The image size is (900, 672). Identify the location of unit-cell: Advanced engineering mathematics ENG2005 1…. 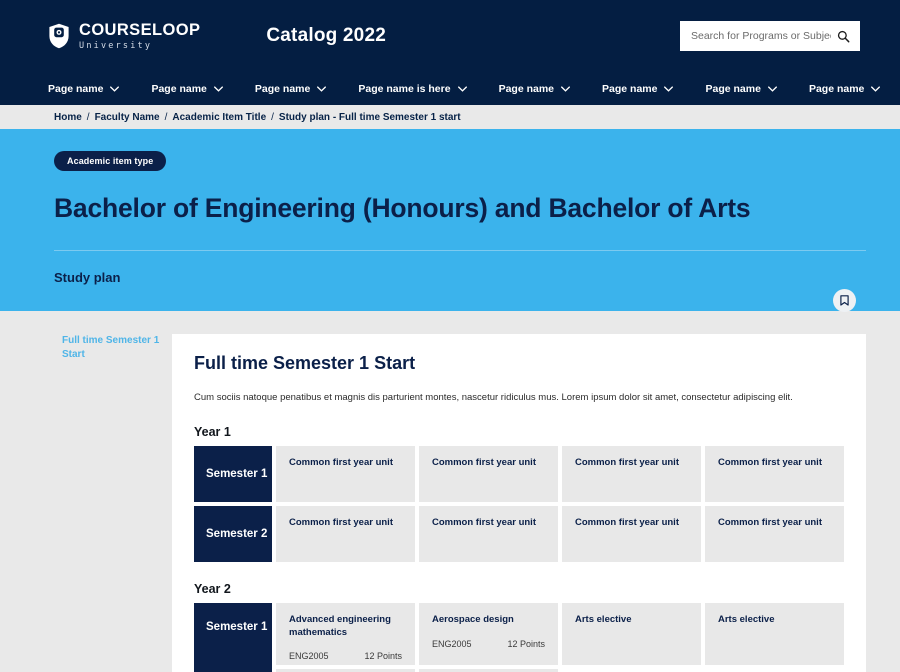
(345, 634).